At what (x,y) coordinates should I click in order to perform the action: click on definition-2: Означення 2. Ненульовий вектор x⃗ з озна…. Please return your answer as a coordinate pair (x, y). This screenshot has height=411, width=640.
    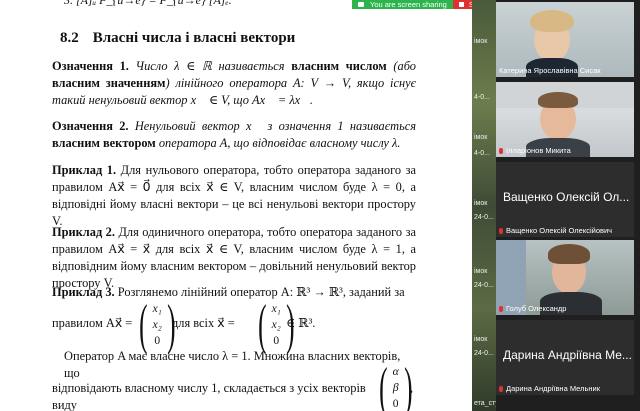
    Looking at the image, I should click on (234, 134).